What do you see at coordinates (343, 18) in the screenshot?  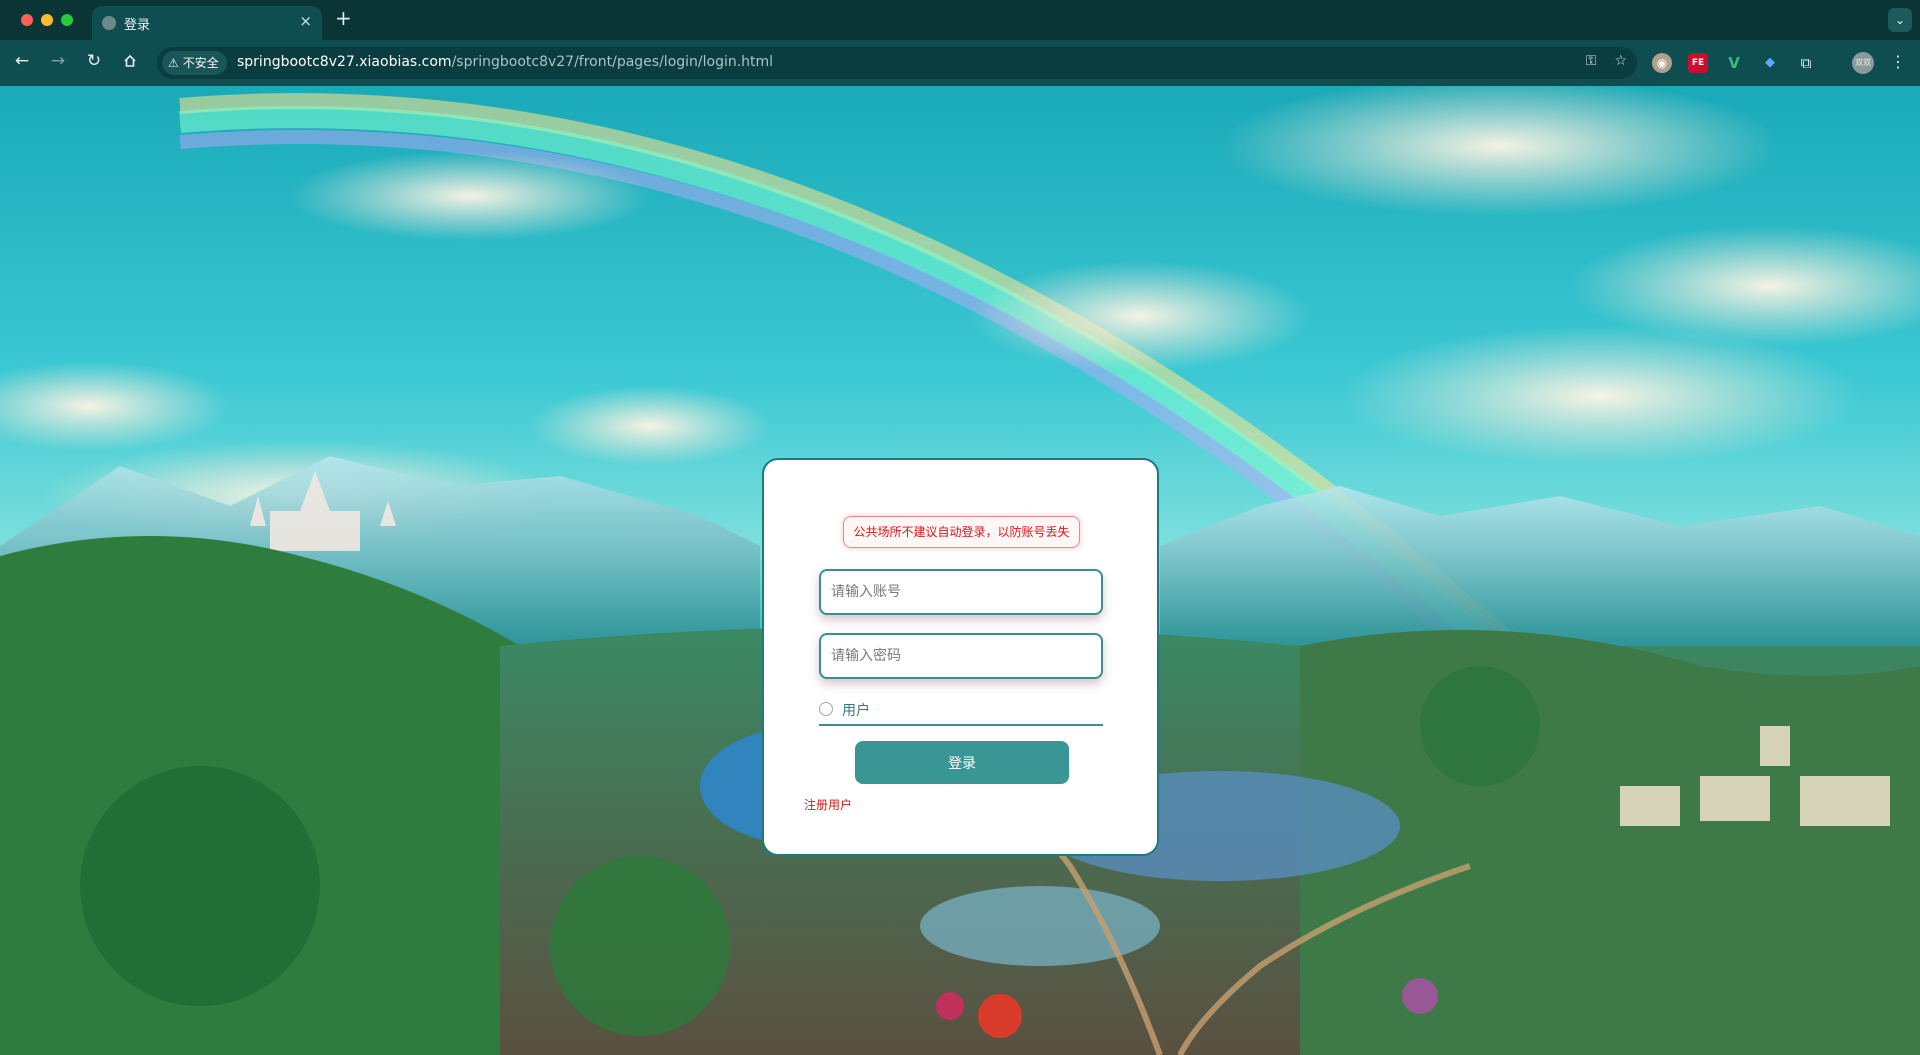 I see `new-tab-button: +` at bounding box center [343, 18].